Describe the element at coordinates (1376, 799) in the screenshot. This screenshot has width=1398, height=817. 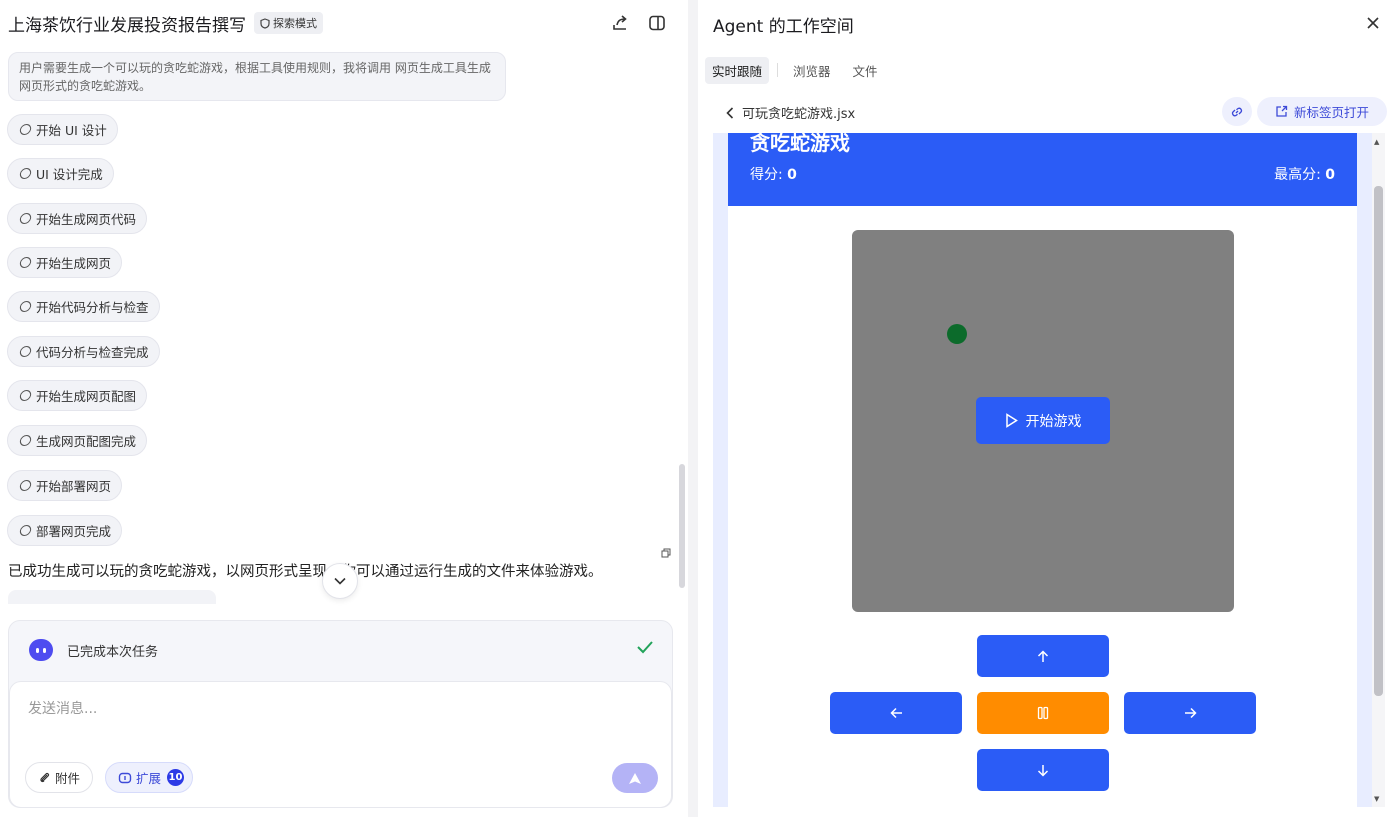
I see `scroll-down-arrow-icon: ▼` at that location.